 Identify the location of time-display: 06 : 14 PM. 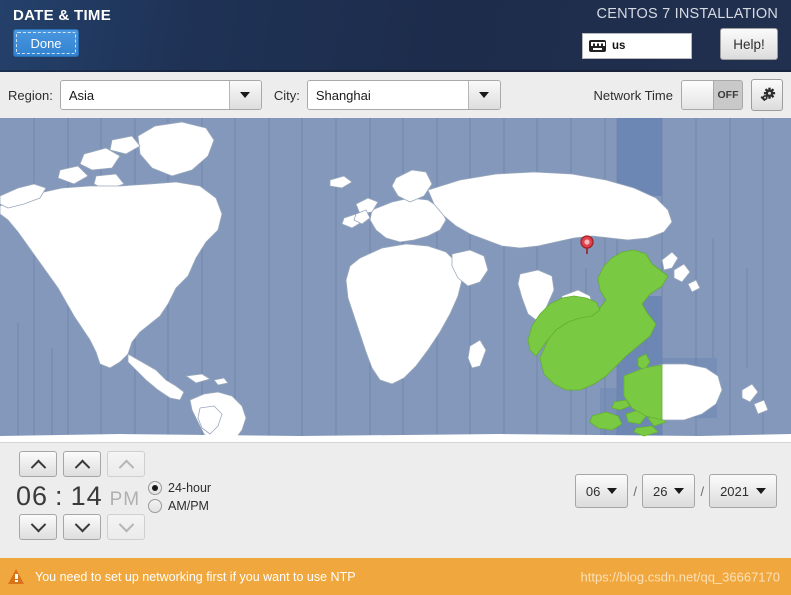
(78, 496).